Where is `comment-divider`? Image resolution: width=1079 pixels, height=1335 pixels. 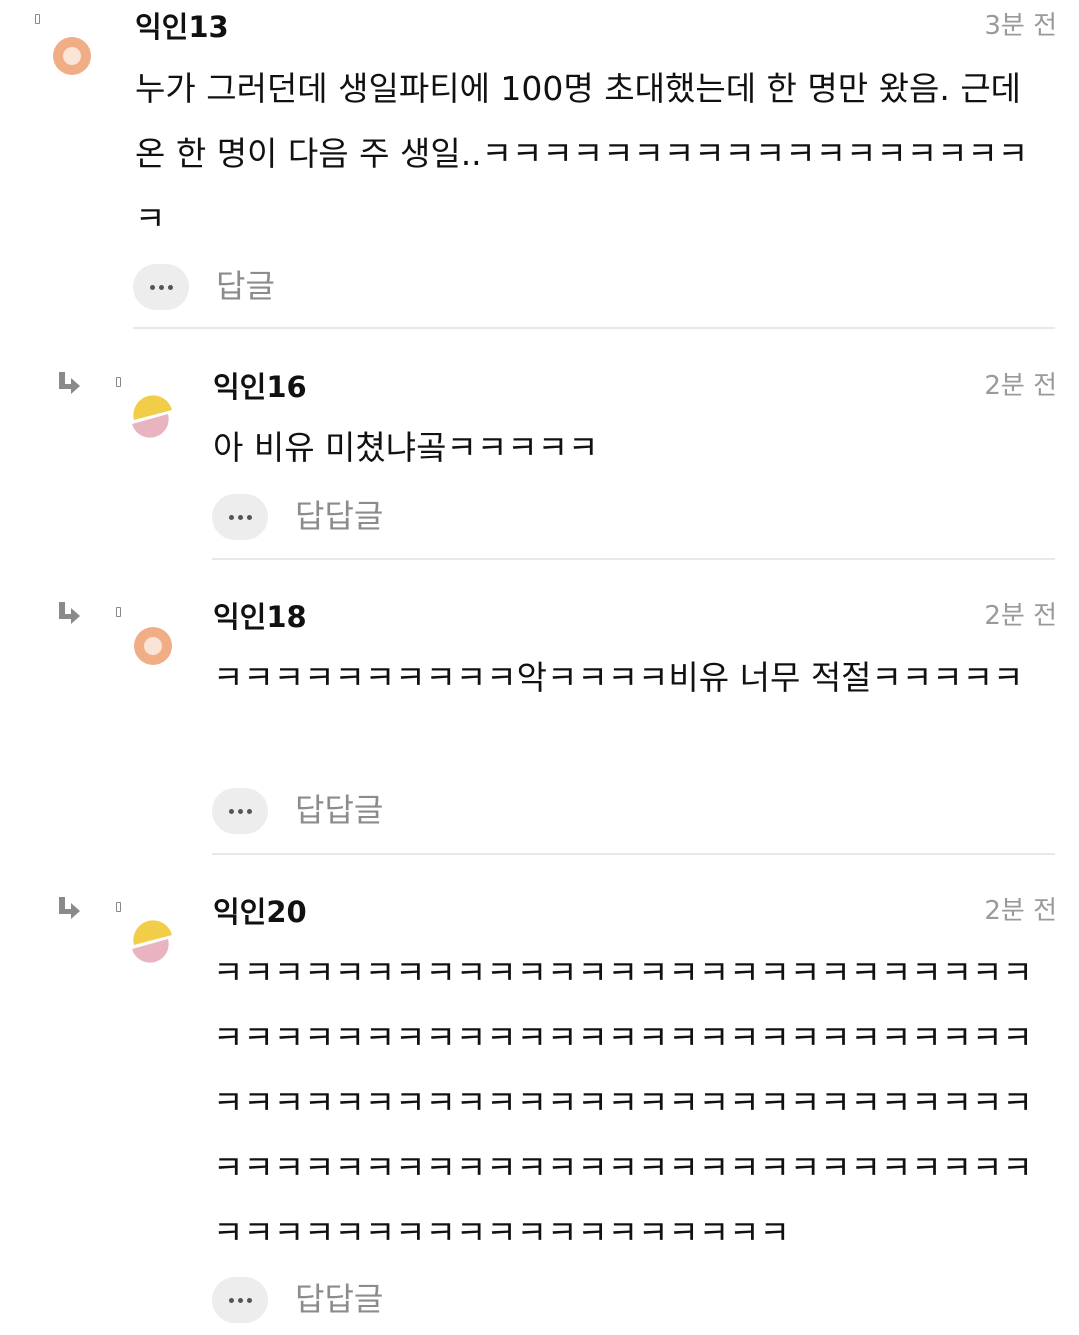
comment-divider is located at coordinates (594, 328).